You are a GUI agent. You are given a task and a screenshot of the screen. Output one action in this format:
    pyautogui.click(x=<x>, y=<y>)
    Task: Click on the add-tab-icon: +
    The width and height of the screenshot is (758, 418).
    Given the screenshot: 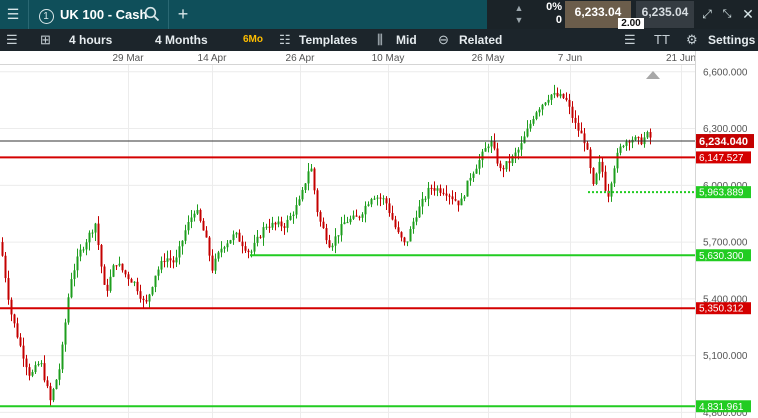 What is the action you would take?
    pyautogui.click(x=183, y=14)
    